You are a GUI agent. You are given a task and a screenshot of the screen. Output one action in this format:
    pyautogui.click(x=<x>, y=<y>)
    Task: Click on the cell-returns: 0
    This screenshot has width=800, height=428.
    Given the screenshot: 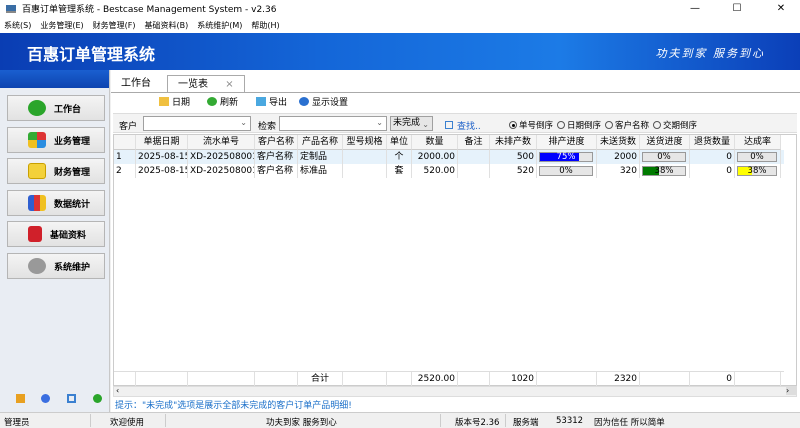 What is the action you would take?
    pyautogui.click(x=712, y=171)
    